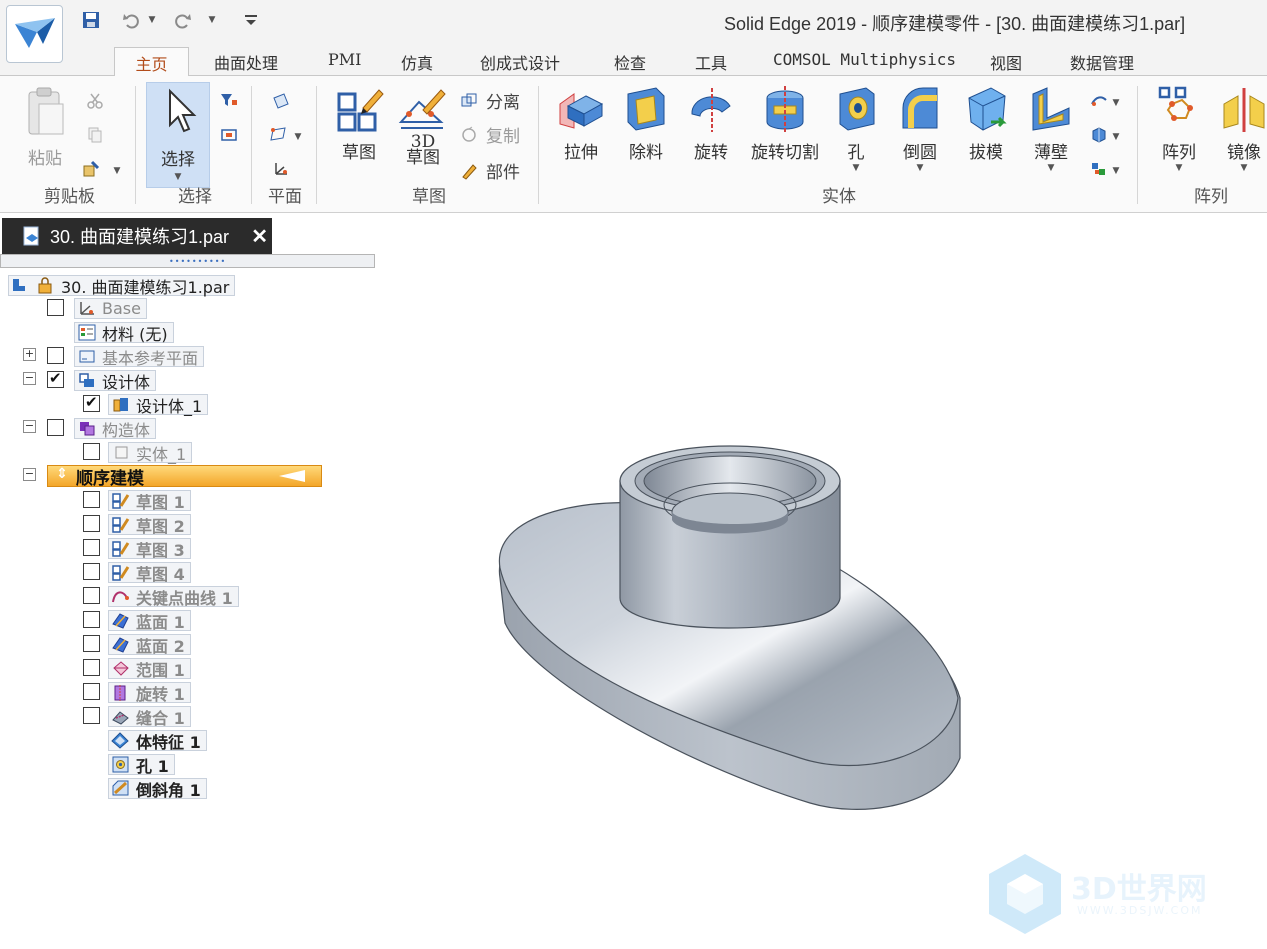 The width and height of the screenshot is (1267, 949). Describe the element at coordinates (95, 135) in the screenshot. I see `copy-icon` at that location.